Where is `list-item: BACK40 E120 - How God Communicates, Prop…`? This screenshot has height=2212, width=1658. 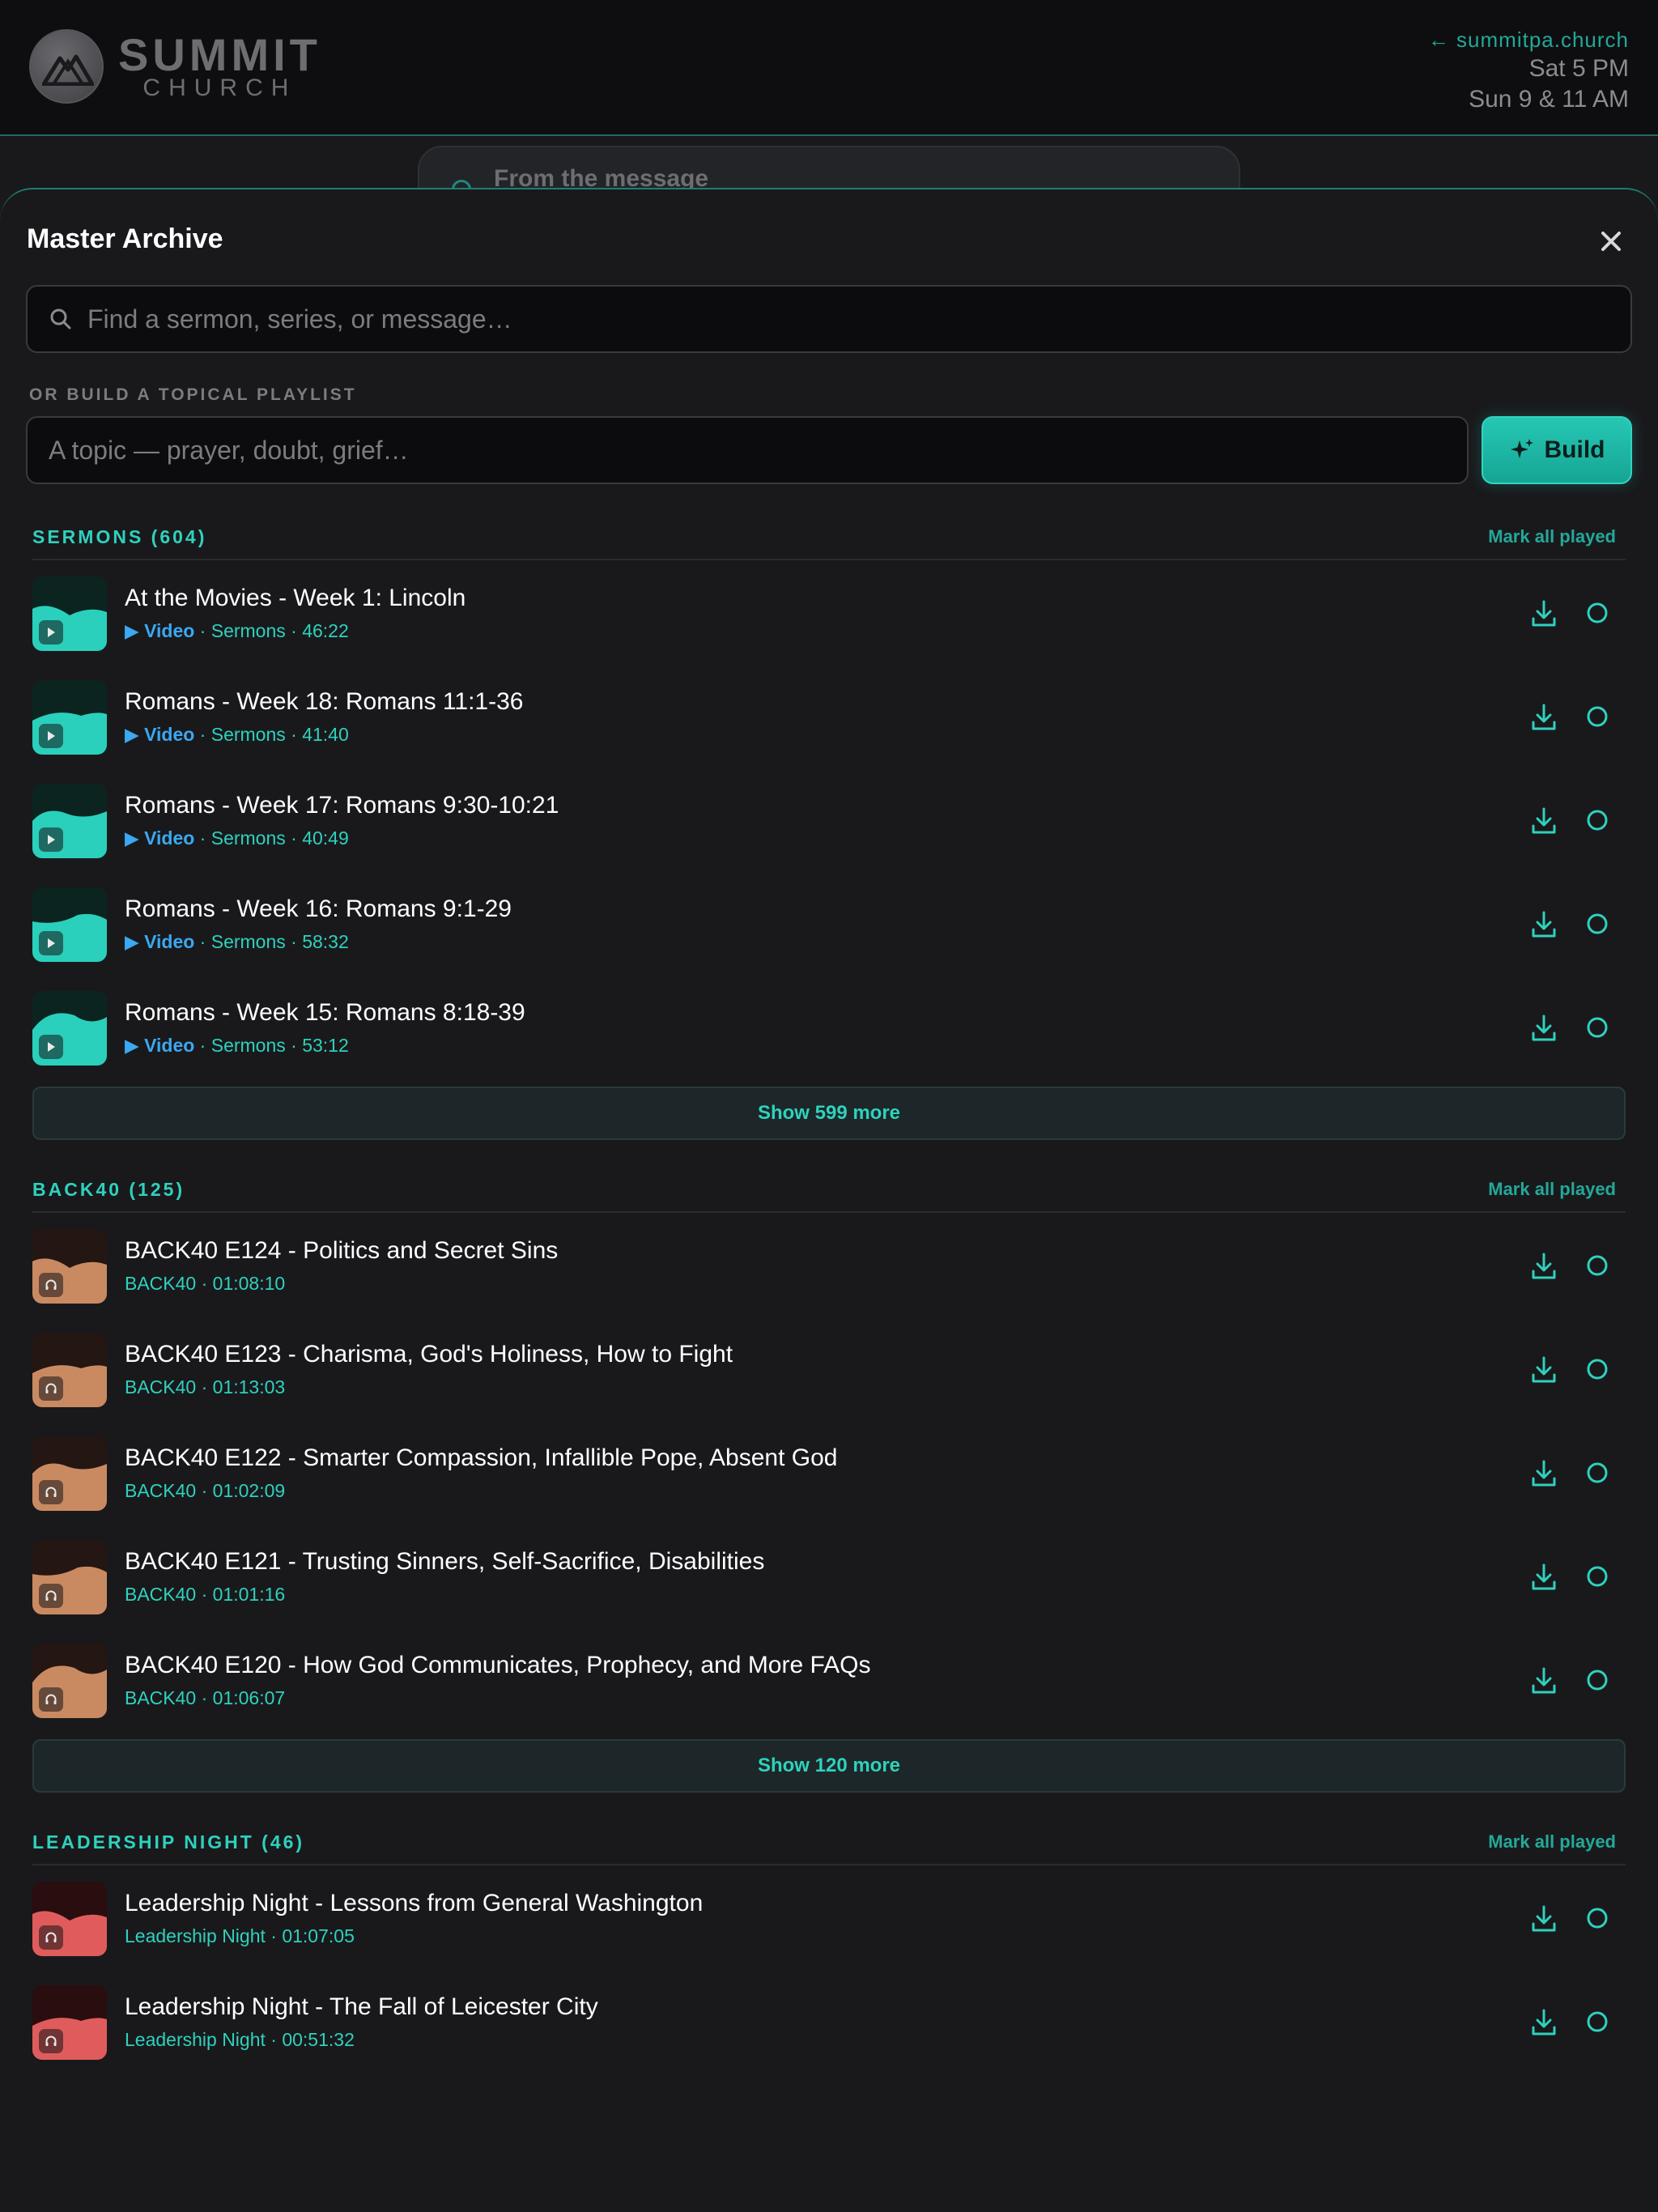
list-item: BACK40 E120 - How God Communicates, Prop… is located at coordinates (829, 1679).